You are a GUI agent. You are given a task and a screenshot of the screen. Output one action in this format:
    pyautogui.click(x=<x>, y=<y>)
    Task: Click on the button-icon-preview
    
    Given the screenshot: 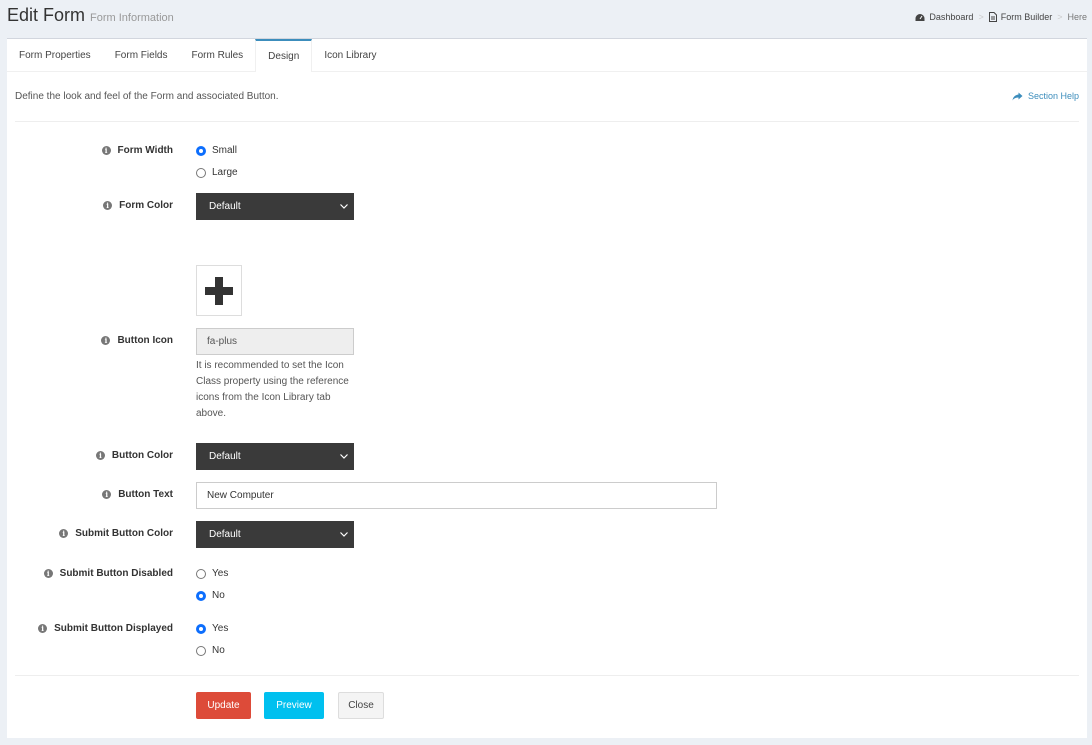 What is the action you would take?
    pyautogui.click(x=219, y=290)
    